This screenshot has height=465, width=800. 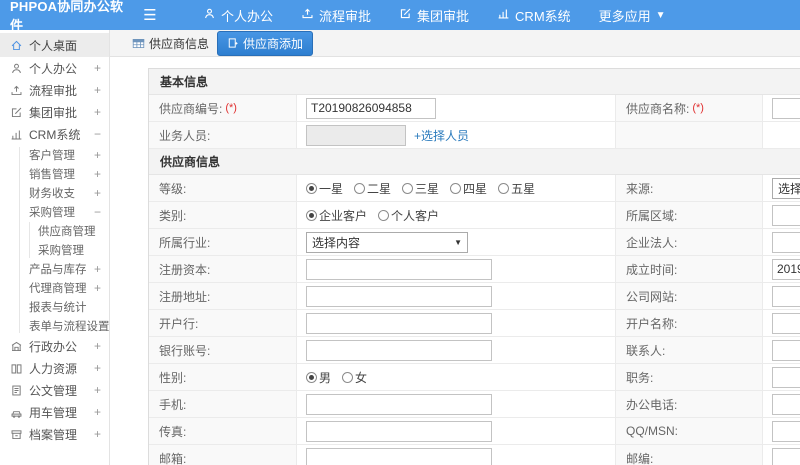 I want to click on sidebar-item-process-approval: 流程审批 +, so click(x=54, y=90).